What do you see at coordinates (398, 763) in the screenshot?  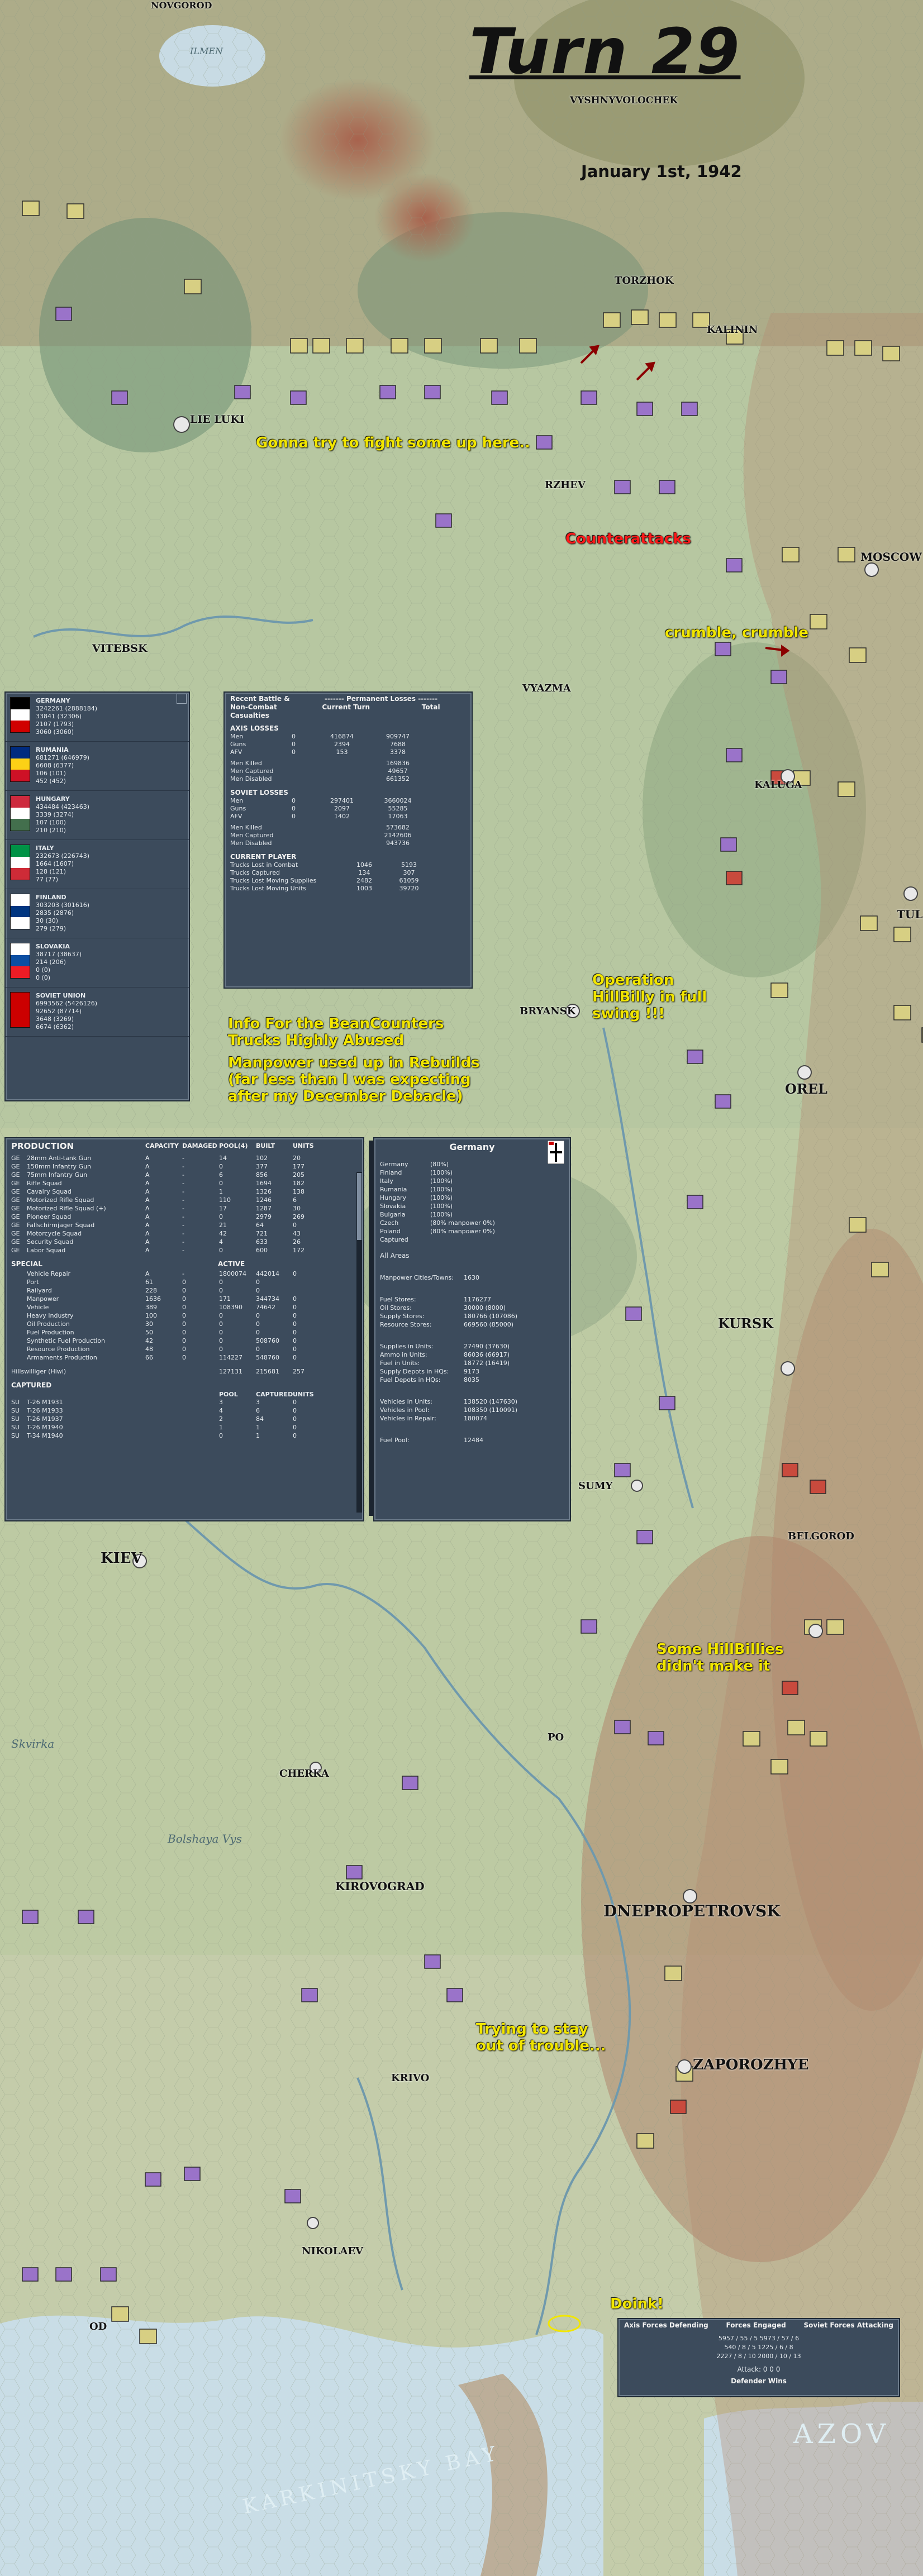 I see `perm-value: 169836` at bounding box center [398, 763].